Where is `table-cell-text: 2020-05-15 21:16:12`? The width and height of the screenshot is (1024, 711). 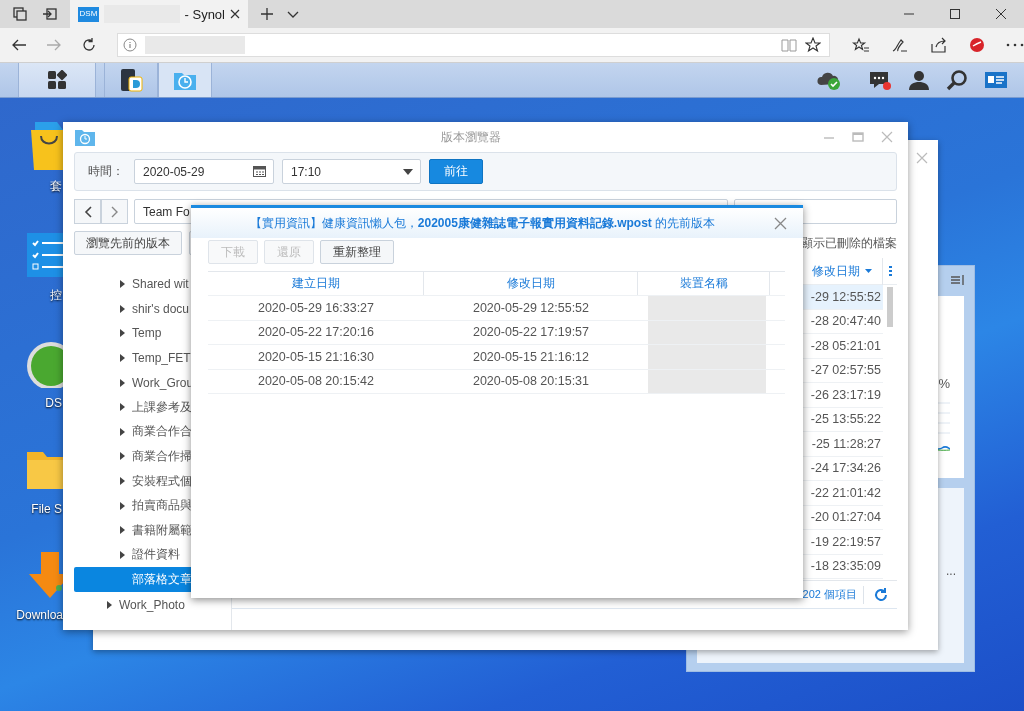
table-cell-text: 2020-05-15 21:16:12 is located at coordinates (531, 357).